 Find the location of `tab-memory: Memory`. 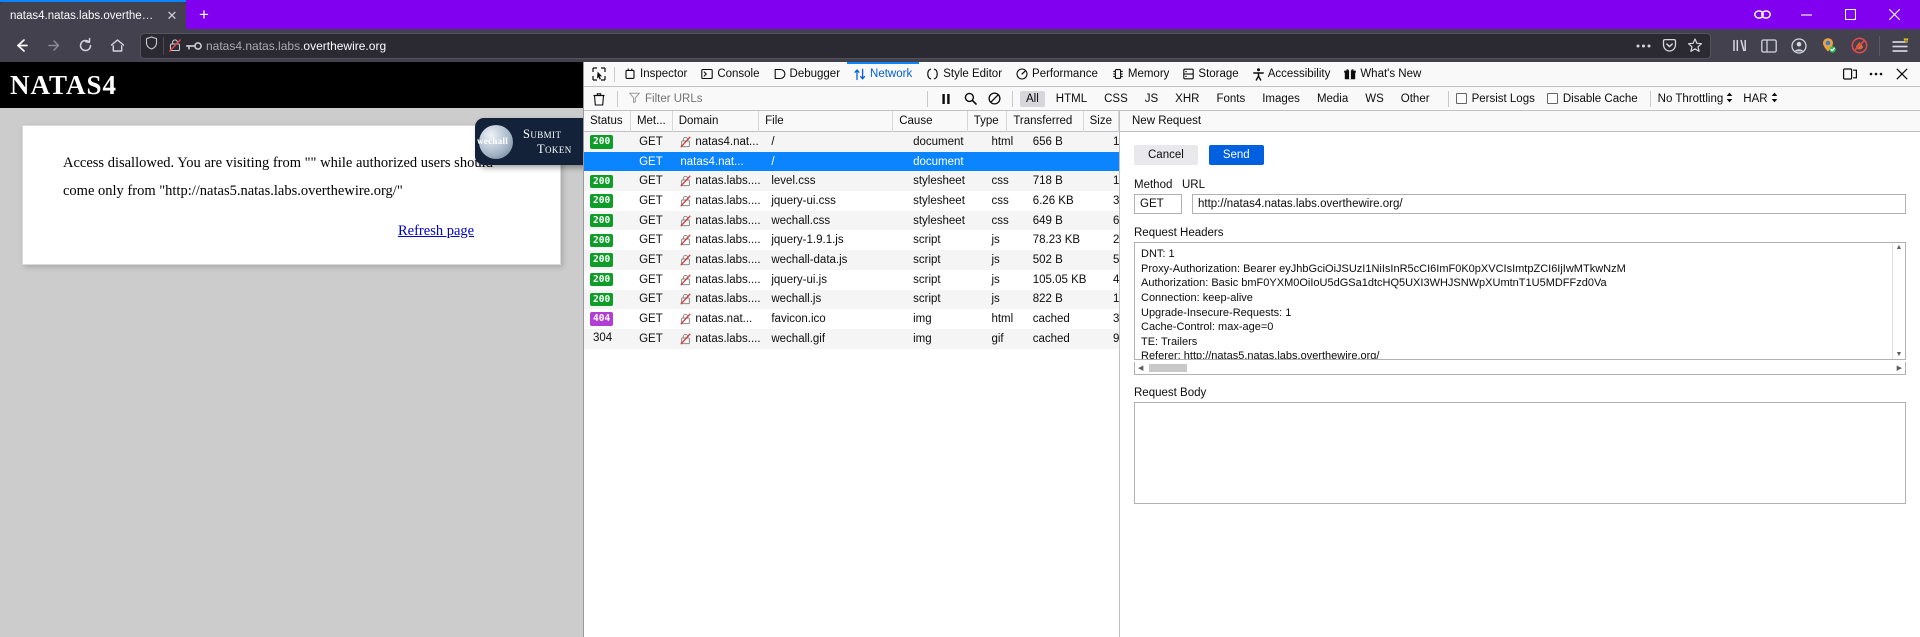

tab-memory: Memory is located at coordinates (1141, 74).